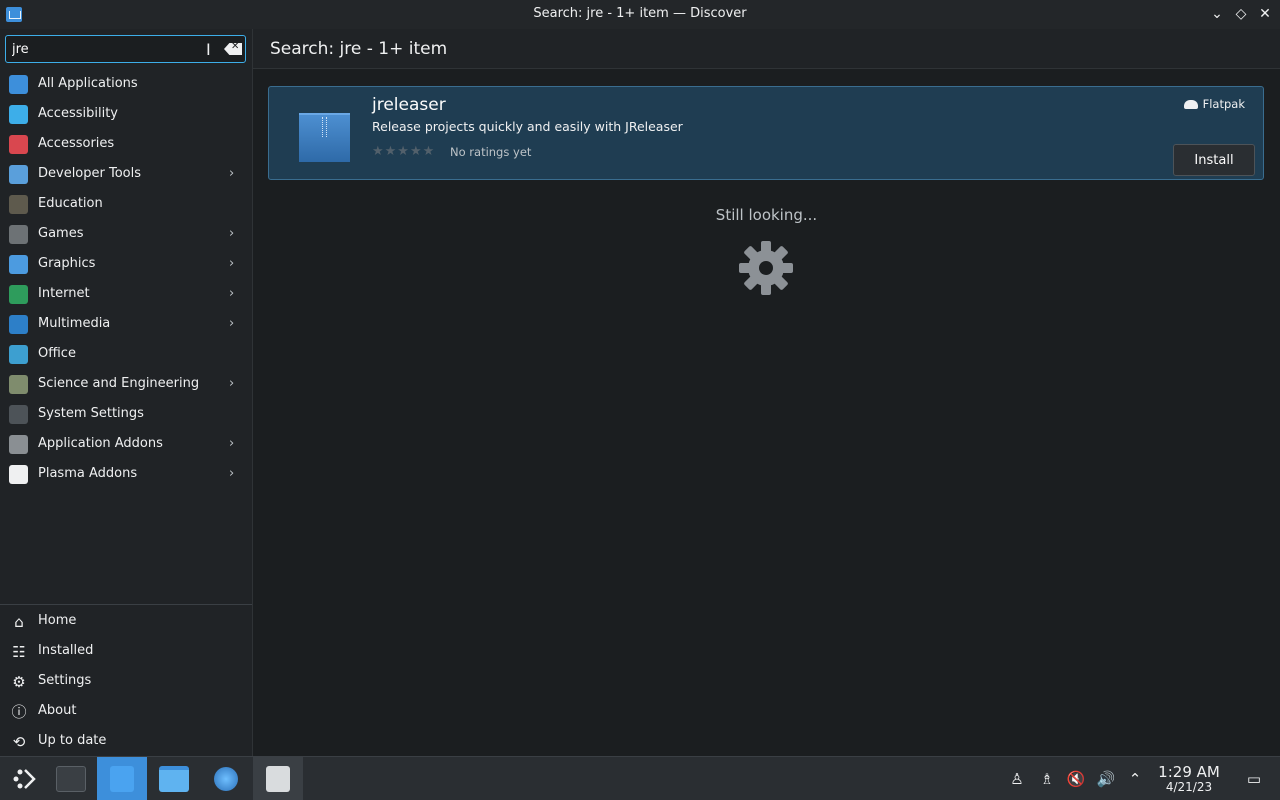 This screenshot has height=800, width=1280. Describe the element at coordinates (18, 264) in the screenshot. I see `graphics-icon` at that location.